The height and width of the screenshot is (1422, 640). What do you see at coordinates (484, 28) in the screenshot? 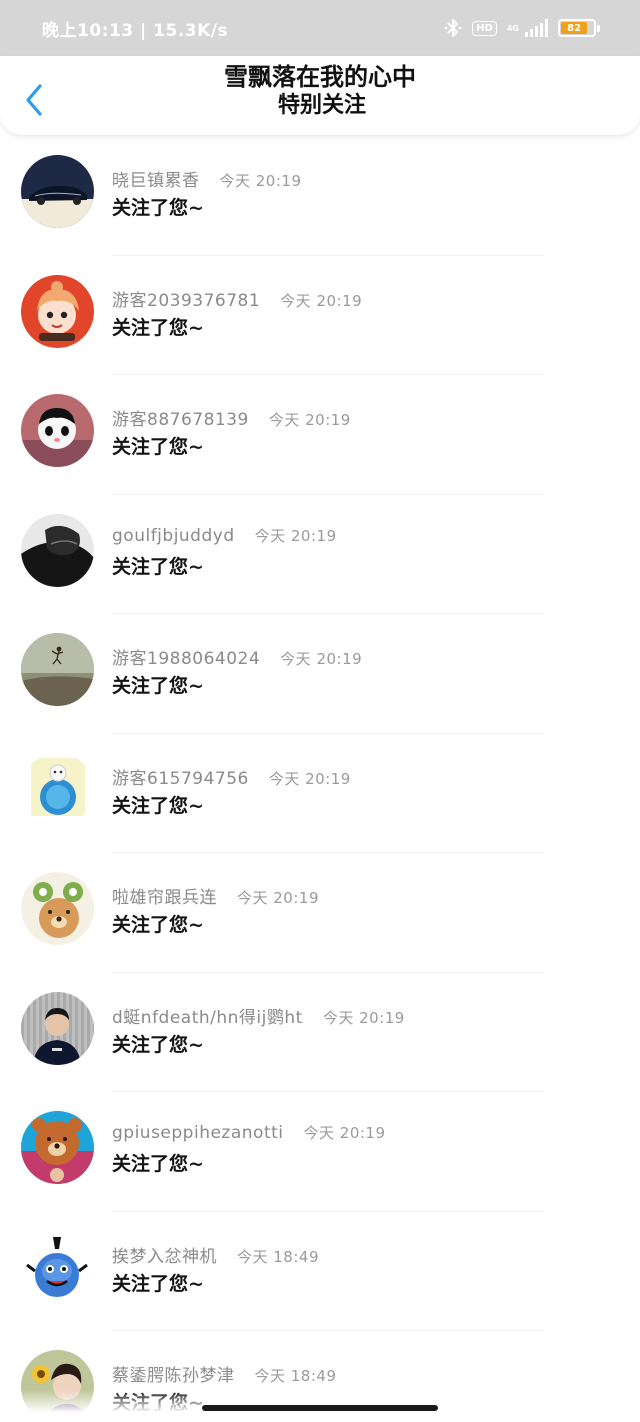
I see `hd-badge: HD` at bounding box center [484, 28].